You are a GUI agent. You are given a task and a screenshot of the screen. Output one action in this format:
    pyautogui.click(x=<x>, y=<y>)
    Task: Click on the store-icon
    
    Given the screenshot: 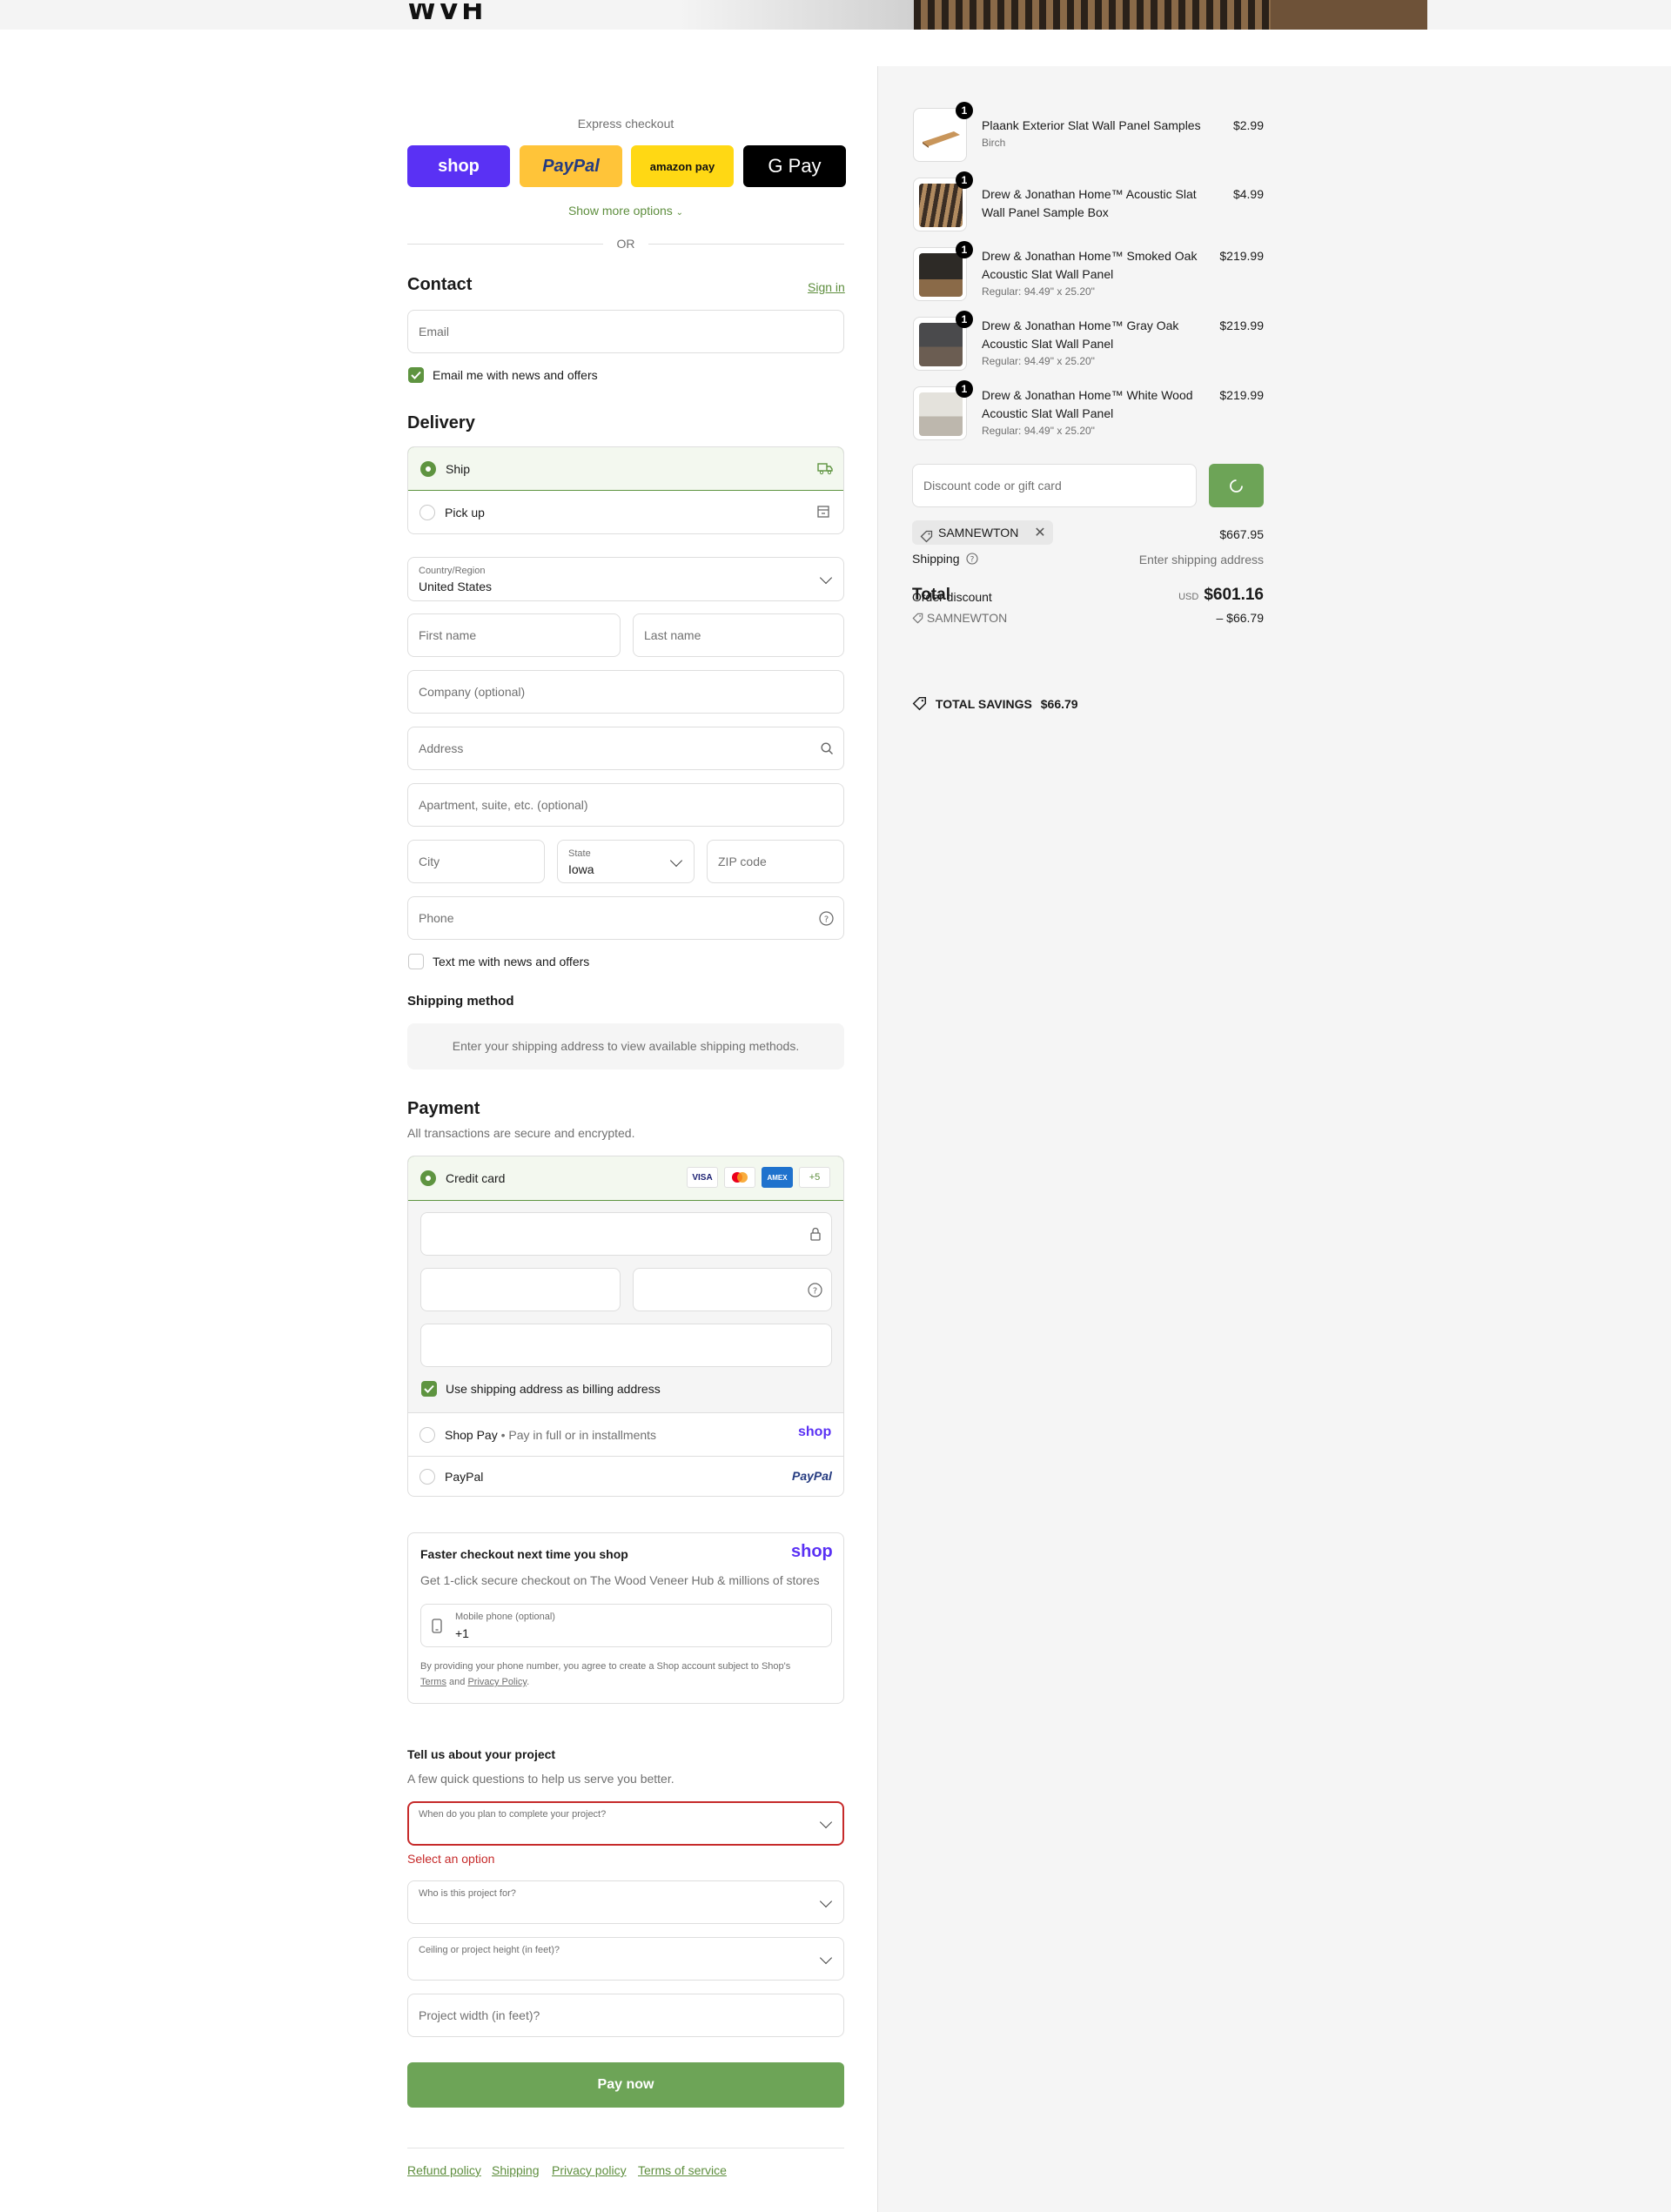 What is the action you would take?
    pyautogui.click(x=823, y=514)
    